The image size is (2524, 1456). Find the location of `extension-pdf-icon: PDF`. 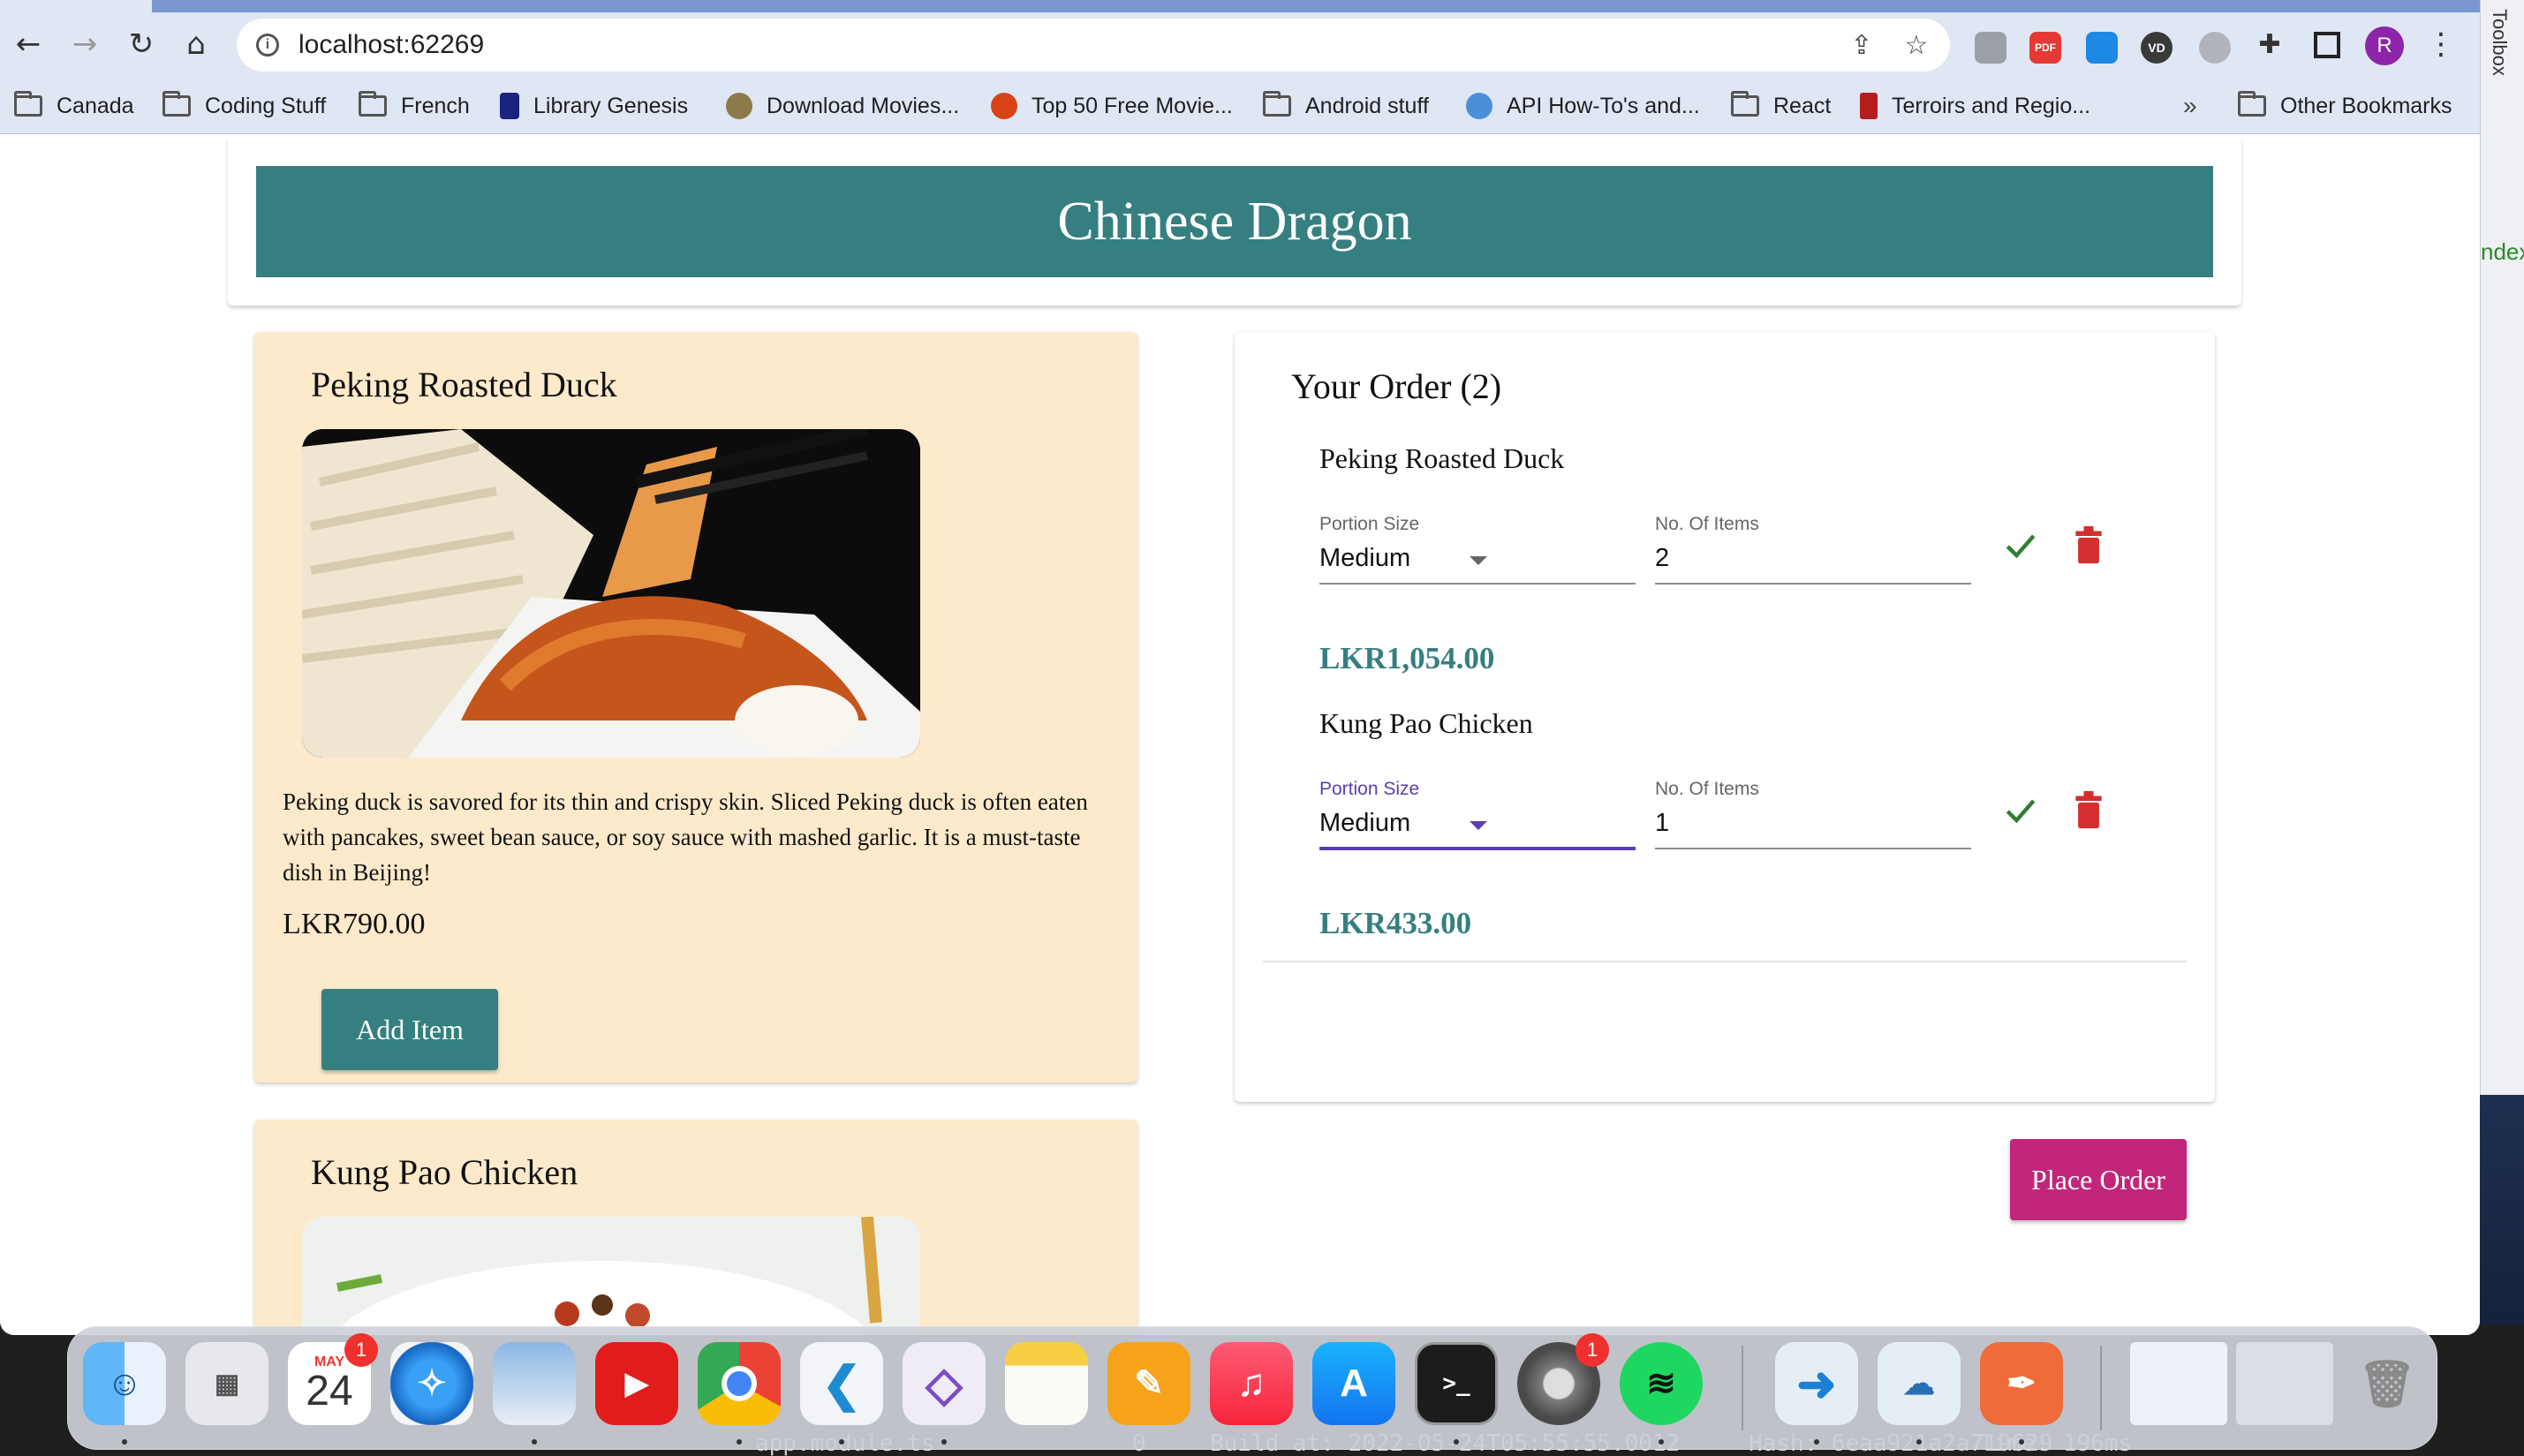

extension-pdf-icon: PDF is located at coordinates (2045, 48).